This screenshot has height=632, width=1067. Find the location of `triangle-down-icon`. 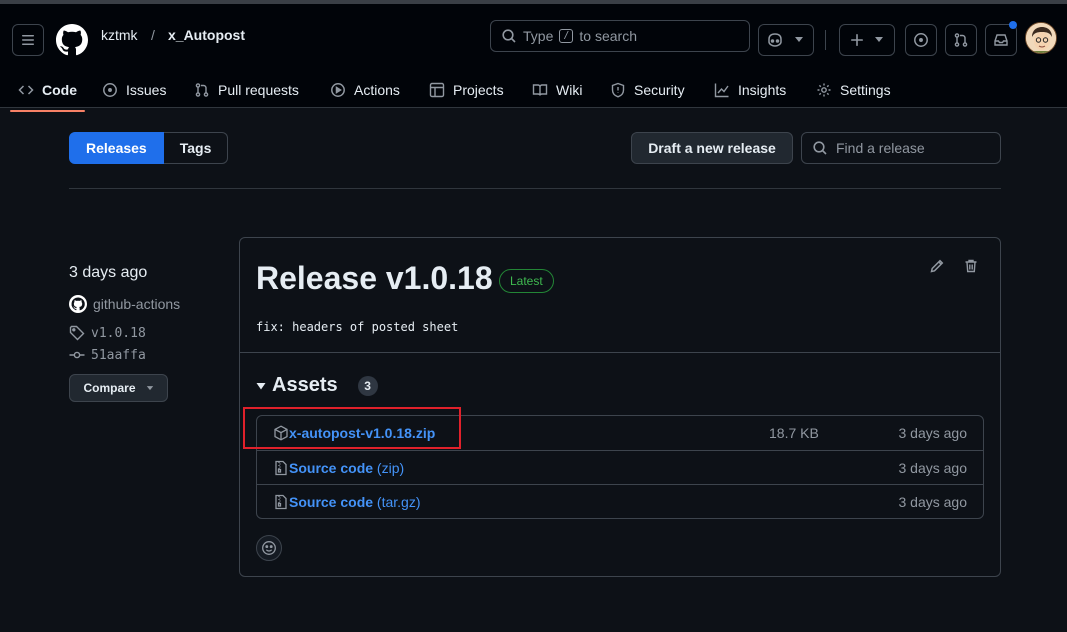

triangle-down-icon is located at coordinates (261, 385).